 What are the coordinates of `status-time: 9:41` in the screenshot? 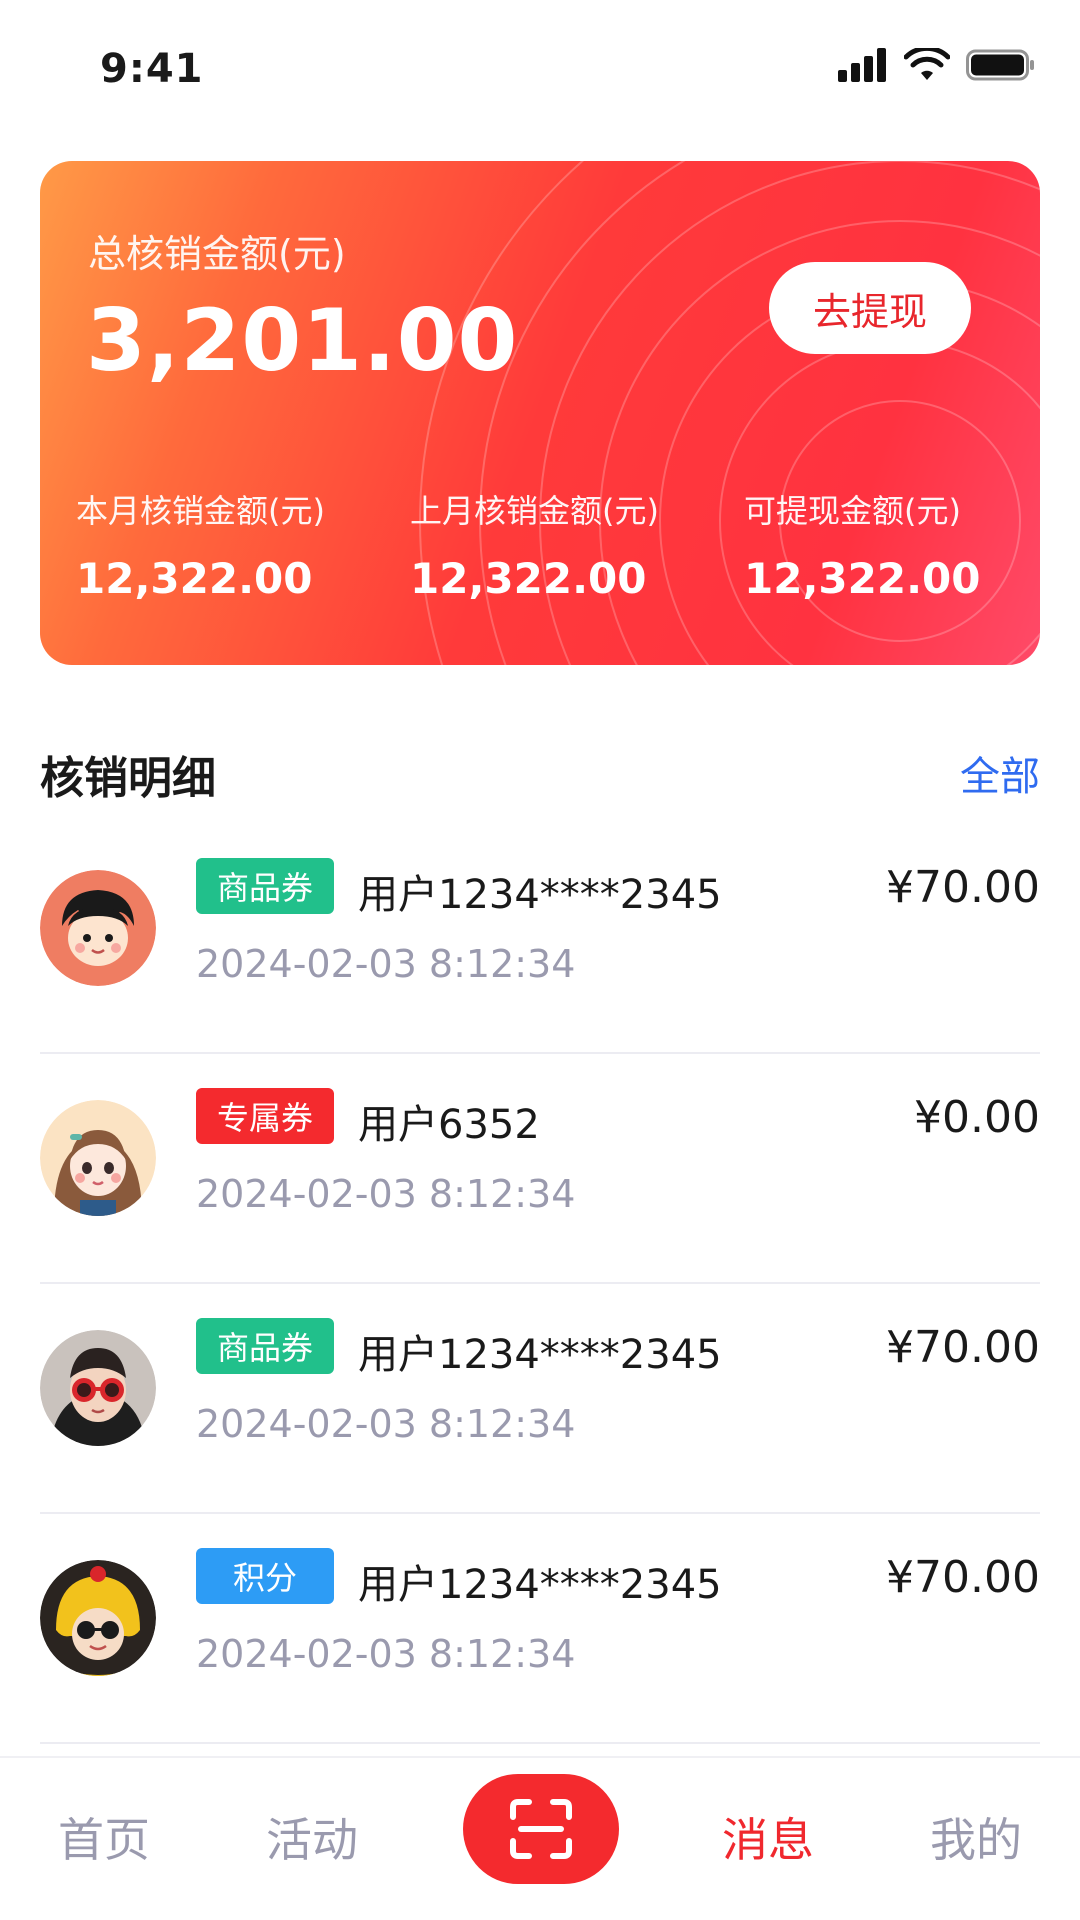 It's located at (152, 69).